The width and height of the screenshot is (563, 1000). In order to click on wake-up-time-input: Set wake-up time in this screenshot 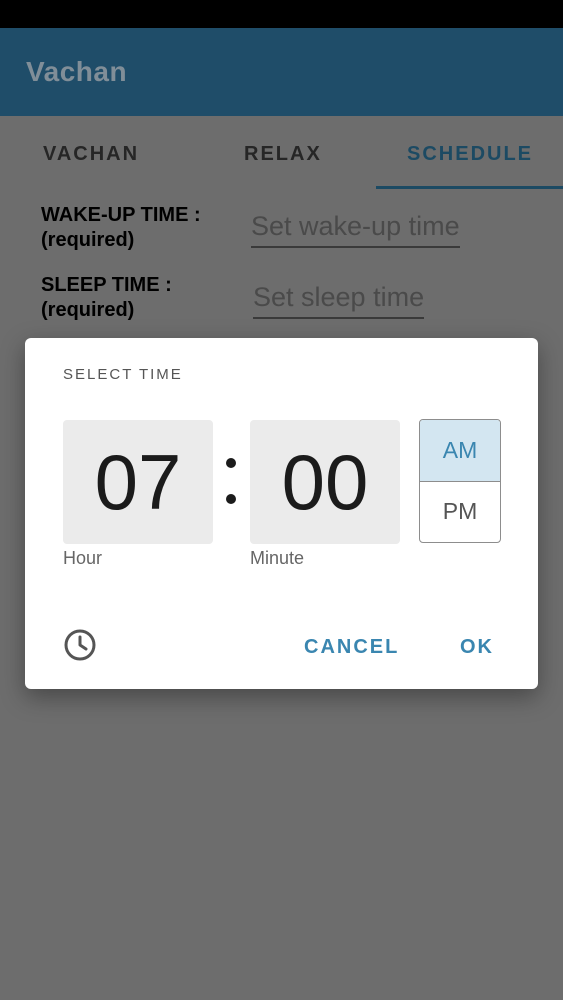, I will do `click(355, 228)`.